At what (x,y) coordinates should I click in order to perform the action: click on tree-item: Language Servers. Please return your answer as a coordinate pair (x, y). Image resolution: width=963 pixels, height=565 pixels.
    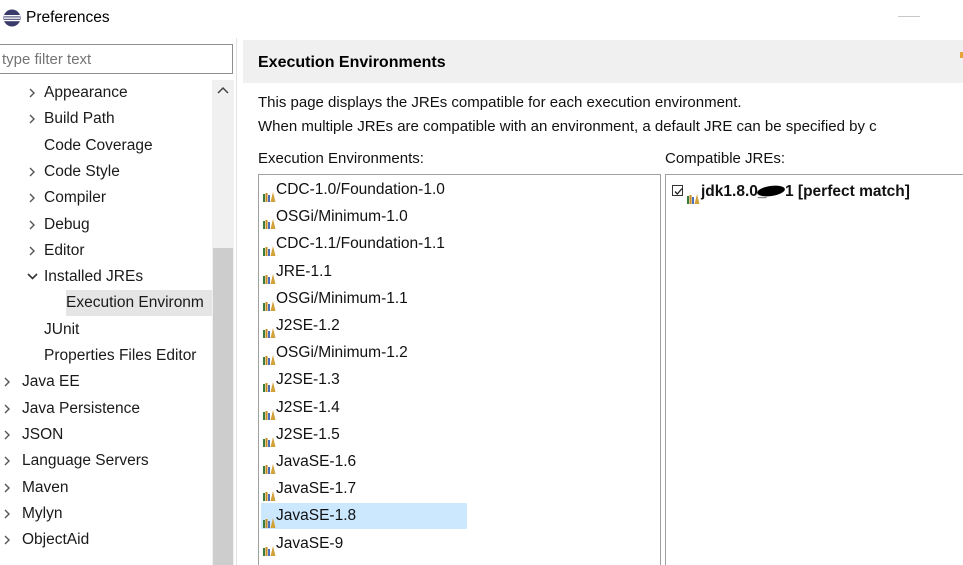
    Looking at the image, I should click on (118, 461).